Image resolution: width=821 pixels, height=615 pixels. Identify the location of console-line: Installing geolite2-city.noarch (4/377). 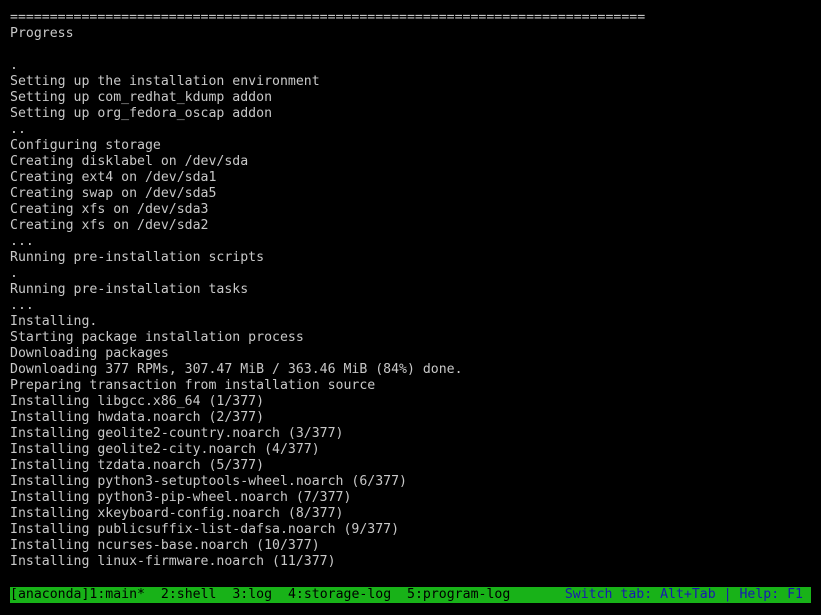
(165, 449).